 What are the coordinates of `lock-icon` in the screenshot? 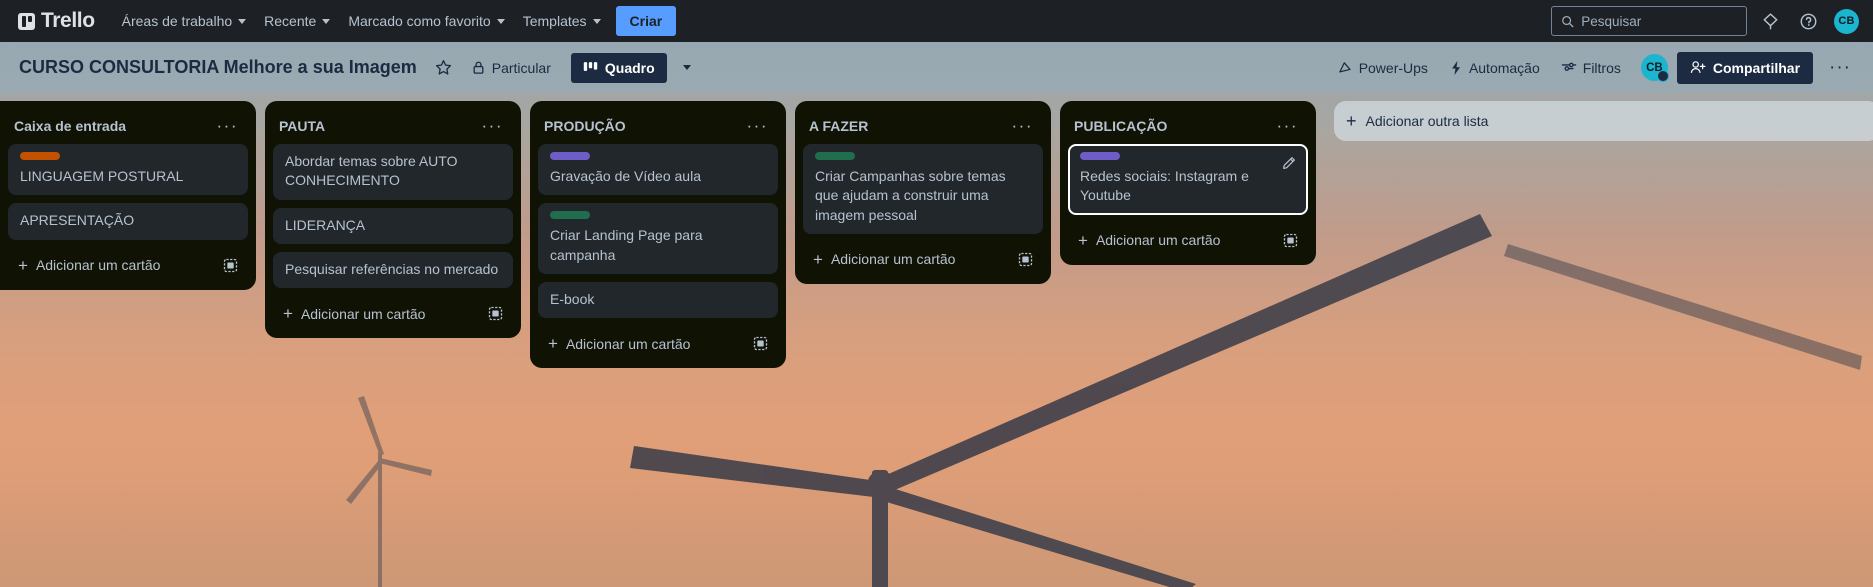 It's located at (478, 67).